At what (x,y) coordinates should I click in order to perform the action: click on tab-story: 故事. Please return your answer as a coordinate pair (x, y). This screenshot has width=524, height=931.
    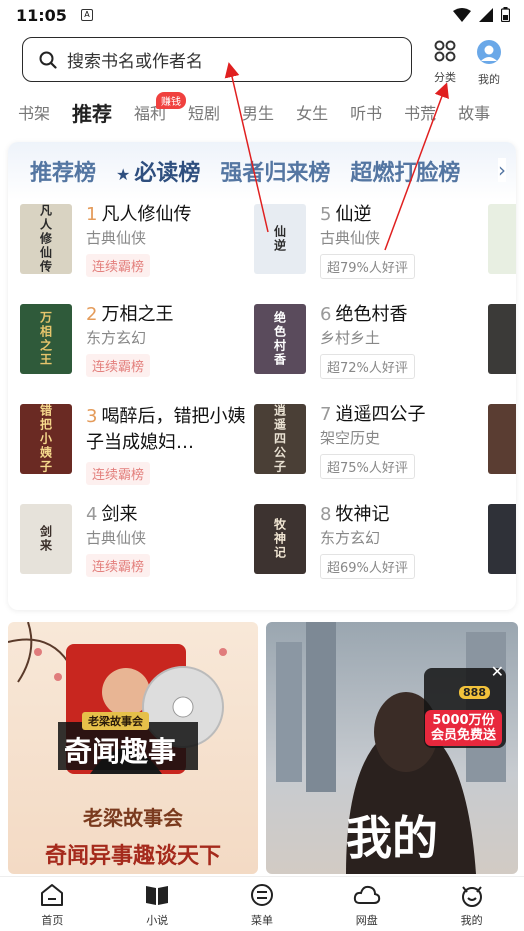
    Looking at the image, I should click on (474, 112).